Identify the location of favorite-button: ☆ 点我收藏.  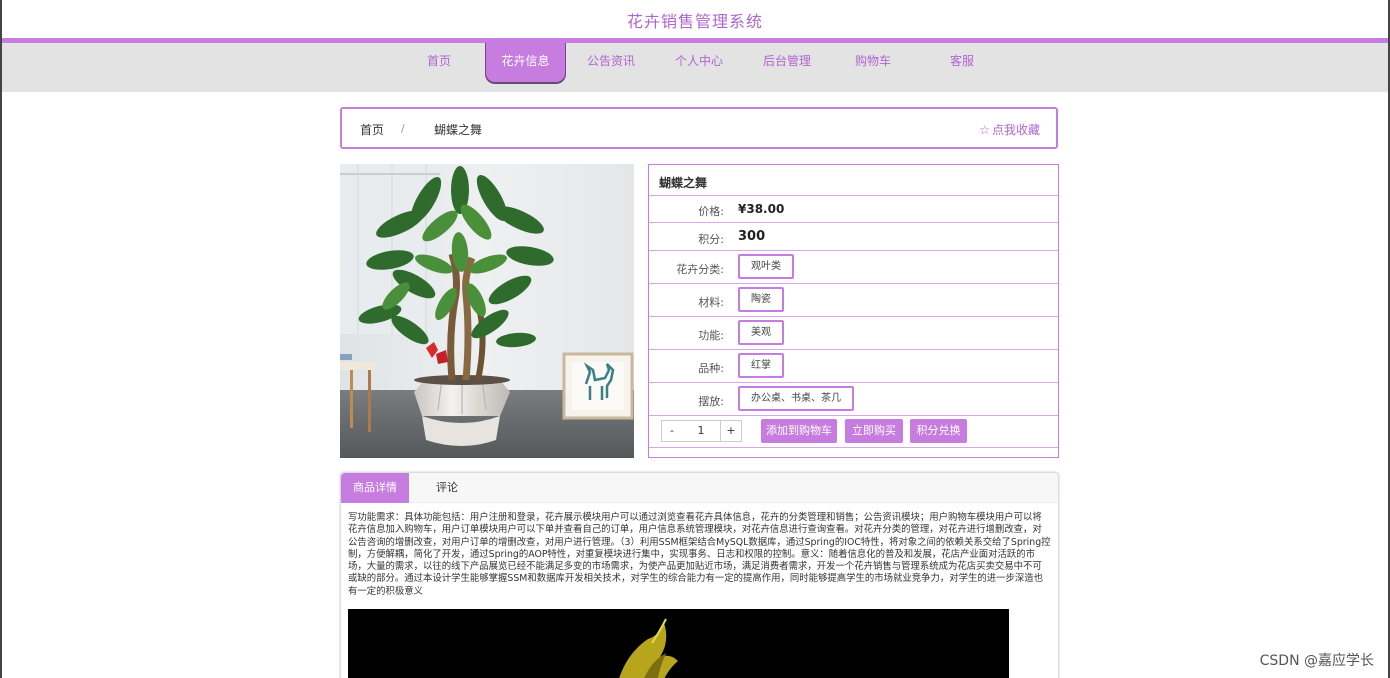
(1009, 129).